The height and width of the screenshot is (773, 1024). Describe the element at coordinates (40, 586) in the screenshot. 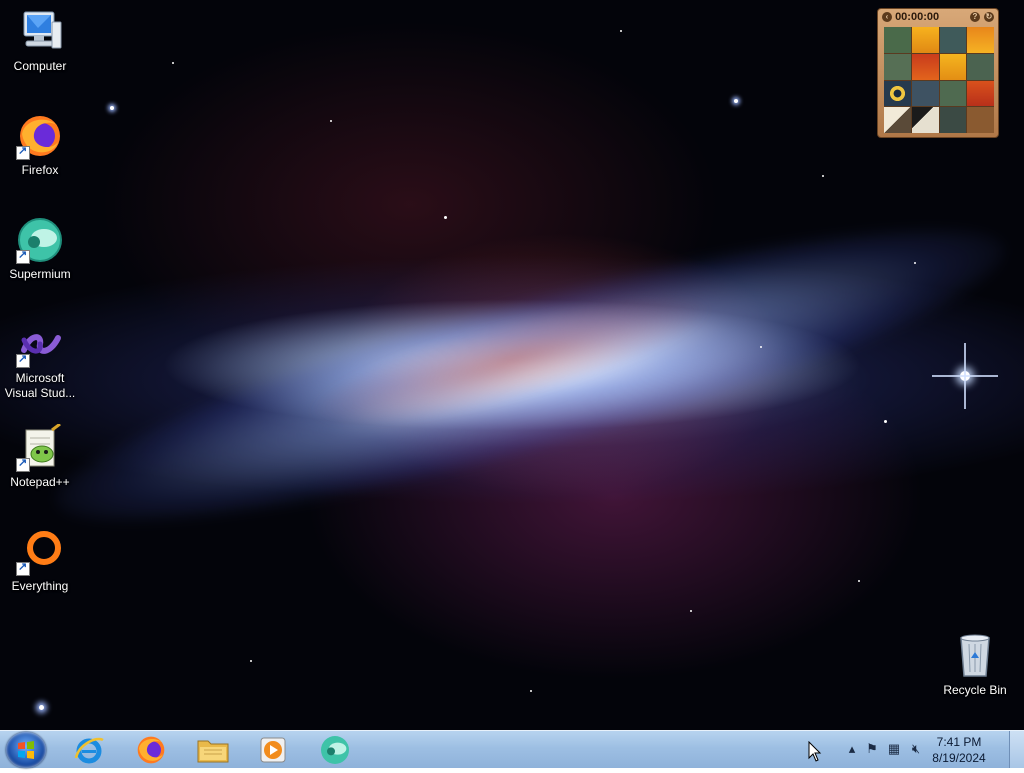

I see `desktop-icon-label: Everything` at that location.